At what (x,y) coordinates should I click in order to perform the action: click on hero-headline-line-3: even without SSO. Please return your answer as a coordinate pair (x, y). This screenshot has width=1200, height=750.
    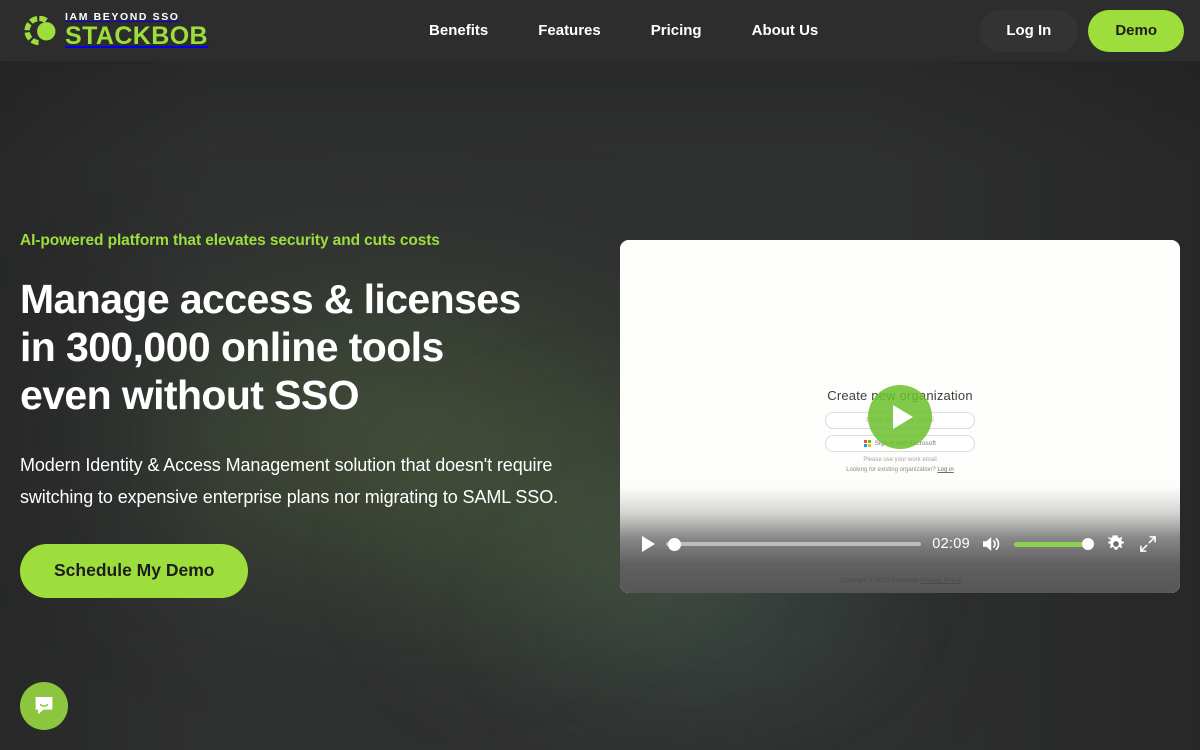
    Looking at the image, I should click on (190, 394).